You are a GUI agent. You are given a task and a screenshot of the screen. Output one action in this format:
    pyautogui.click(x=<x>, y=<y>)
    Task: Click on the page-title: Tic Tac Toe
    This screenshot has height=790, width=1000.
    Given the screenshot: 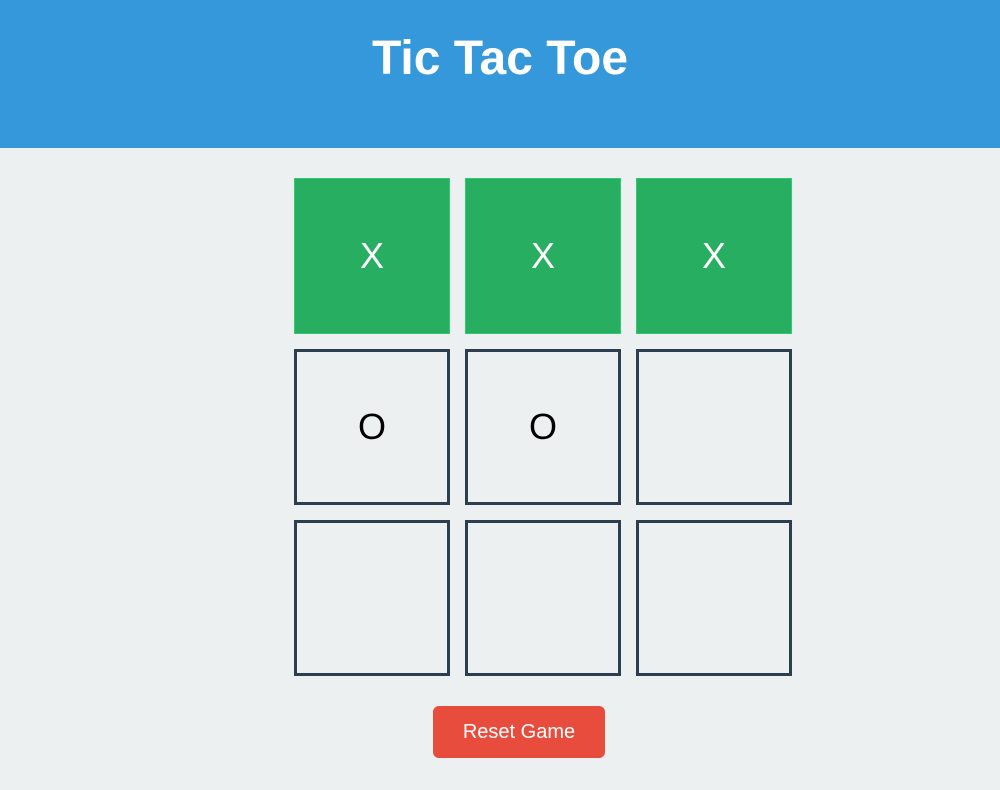 What is the action you would take?
    pyautogui.click(x=500, y=58)
    